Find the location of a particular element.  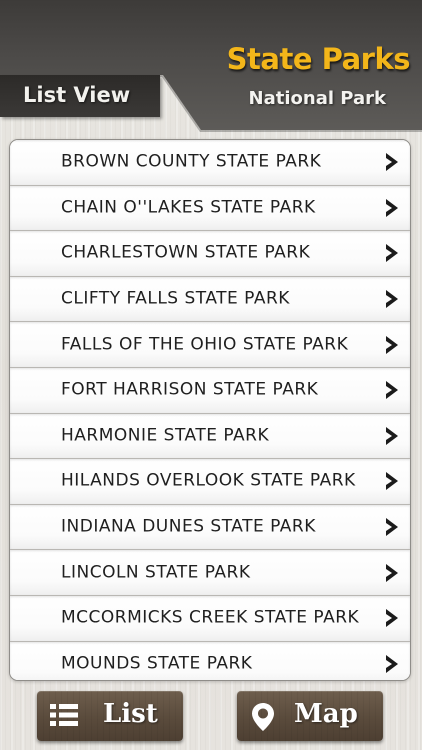

list-item-label: CHARLESTOWN STATE PARK is located at coordinates (186, 252).